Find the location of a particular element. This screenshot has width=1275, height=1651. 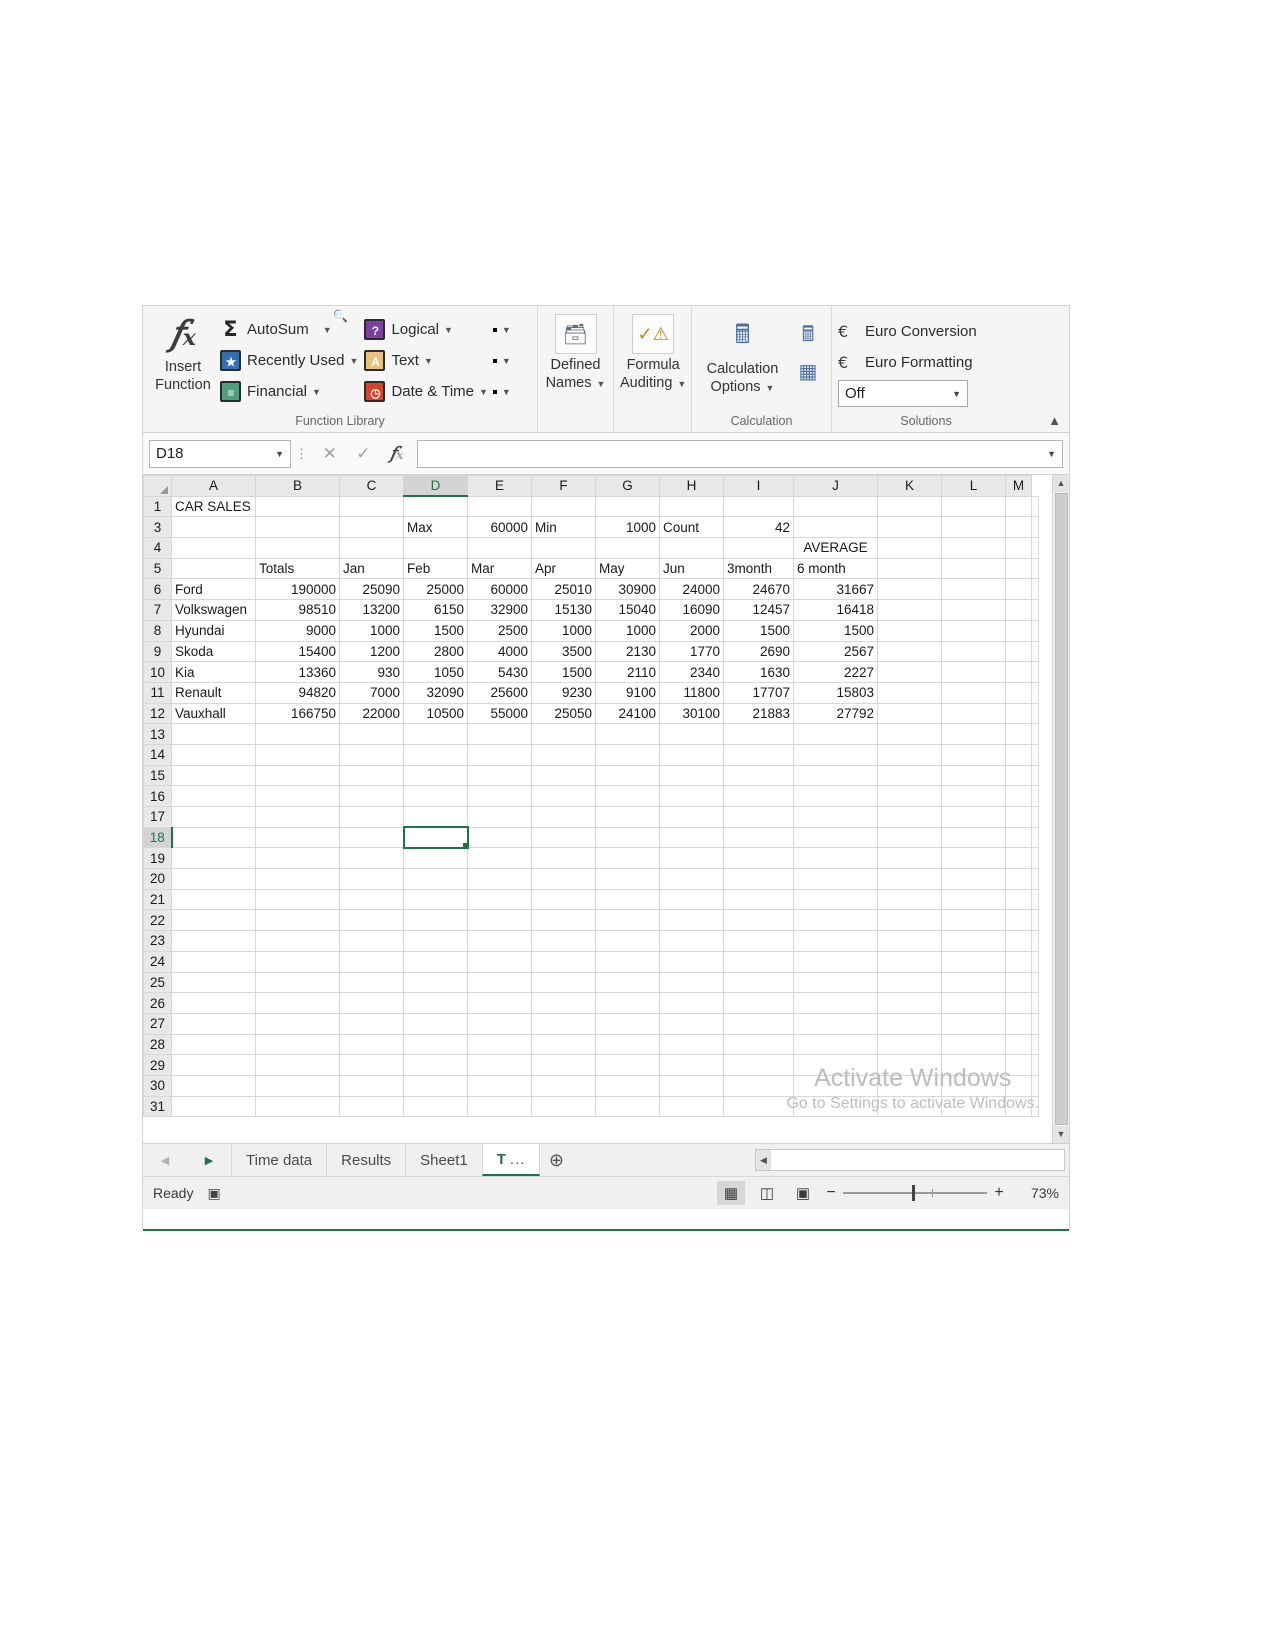

cell-F12: 25050 is located at coordinates (563, 713).